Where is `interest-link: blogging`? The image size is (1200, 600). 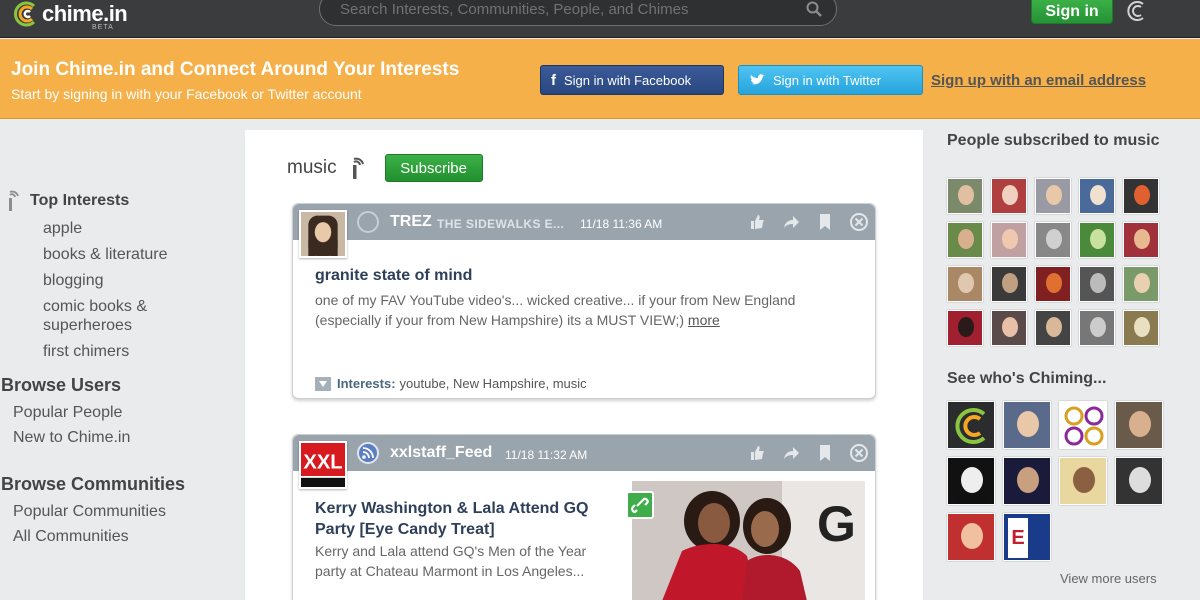 interest-link: blogging is located at coordinates (138, 280).